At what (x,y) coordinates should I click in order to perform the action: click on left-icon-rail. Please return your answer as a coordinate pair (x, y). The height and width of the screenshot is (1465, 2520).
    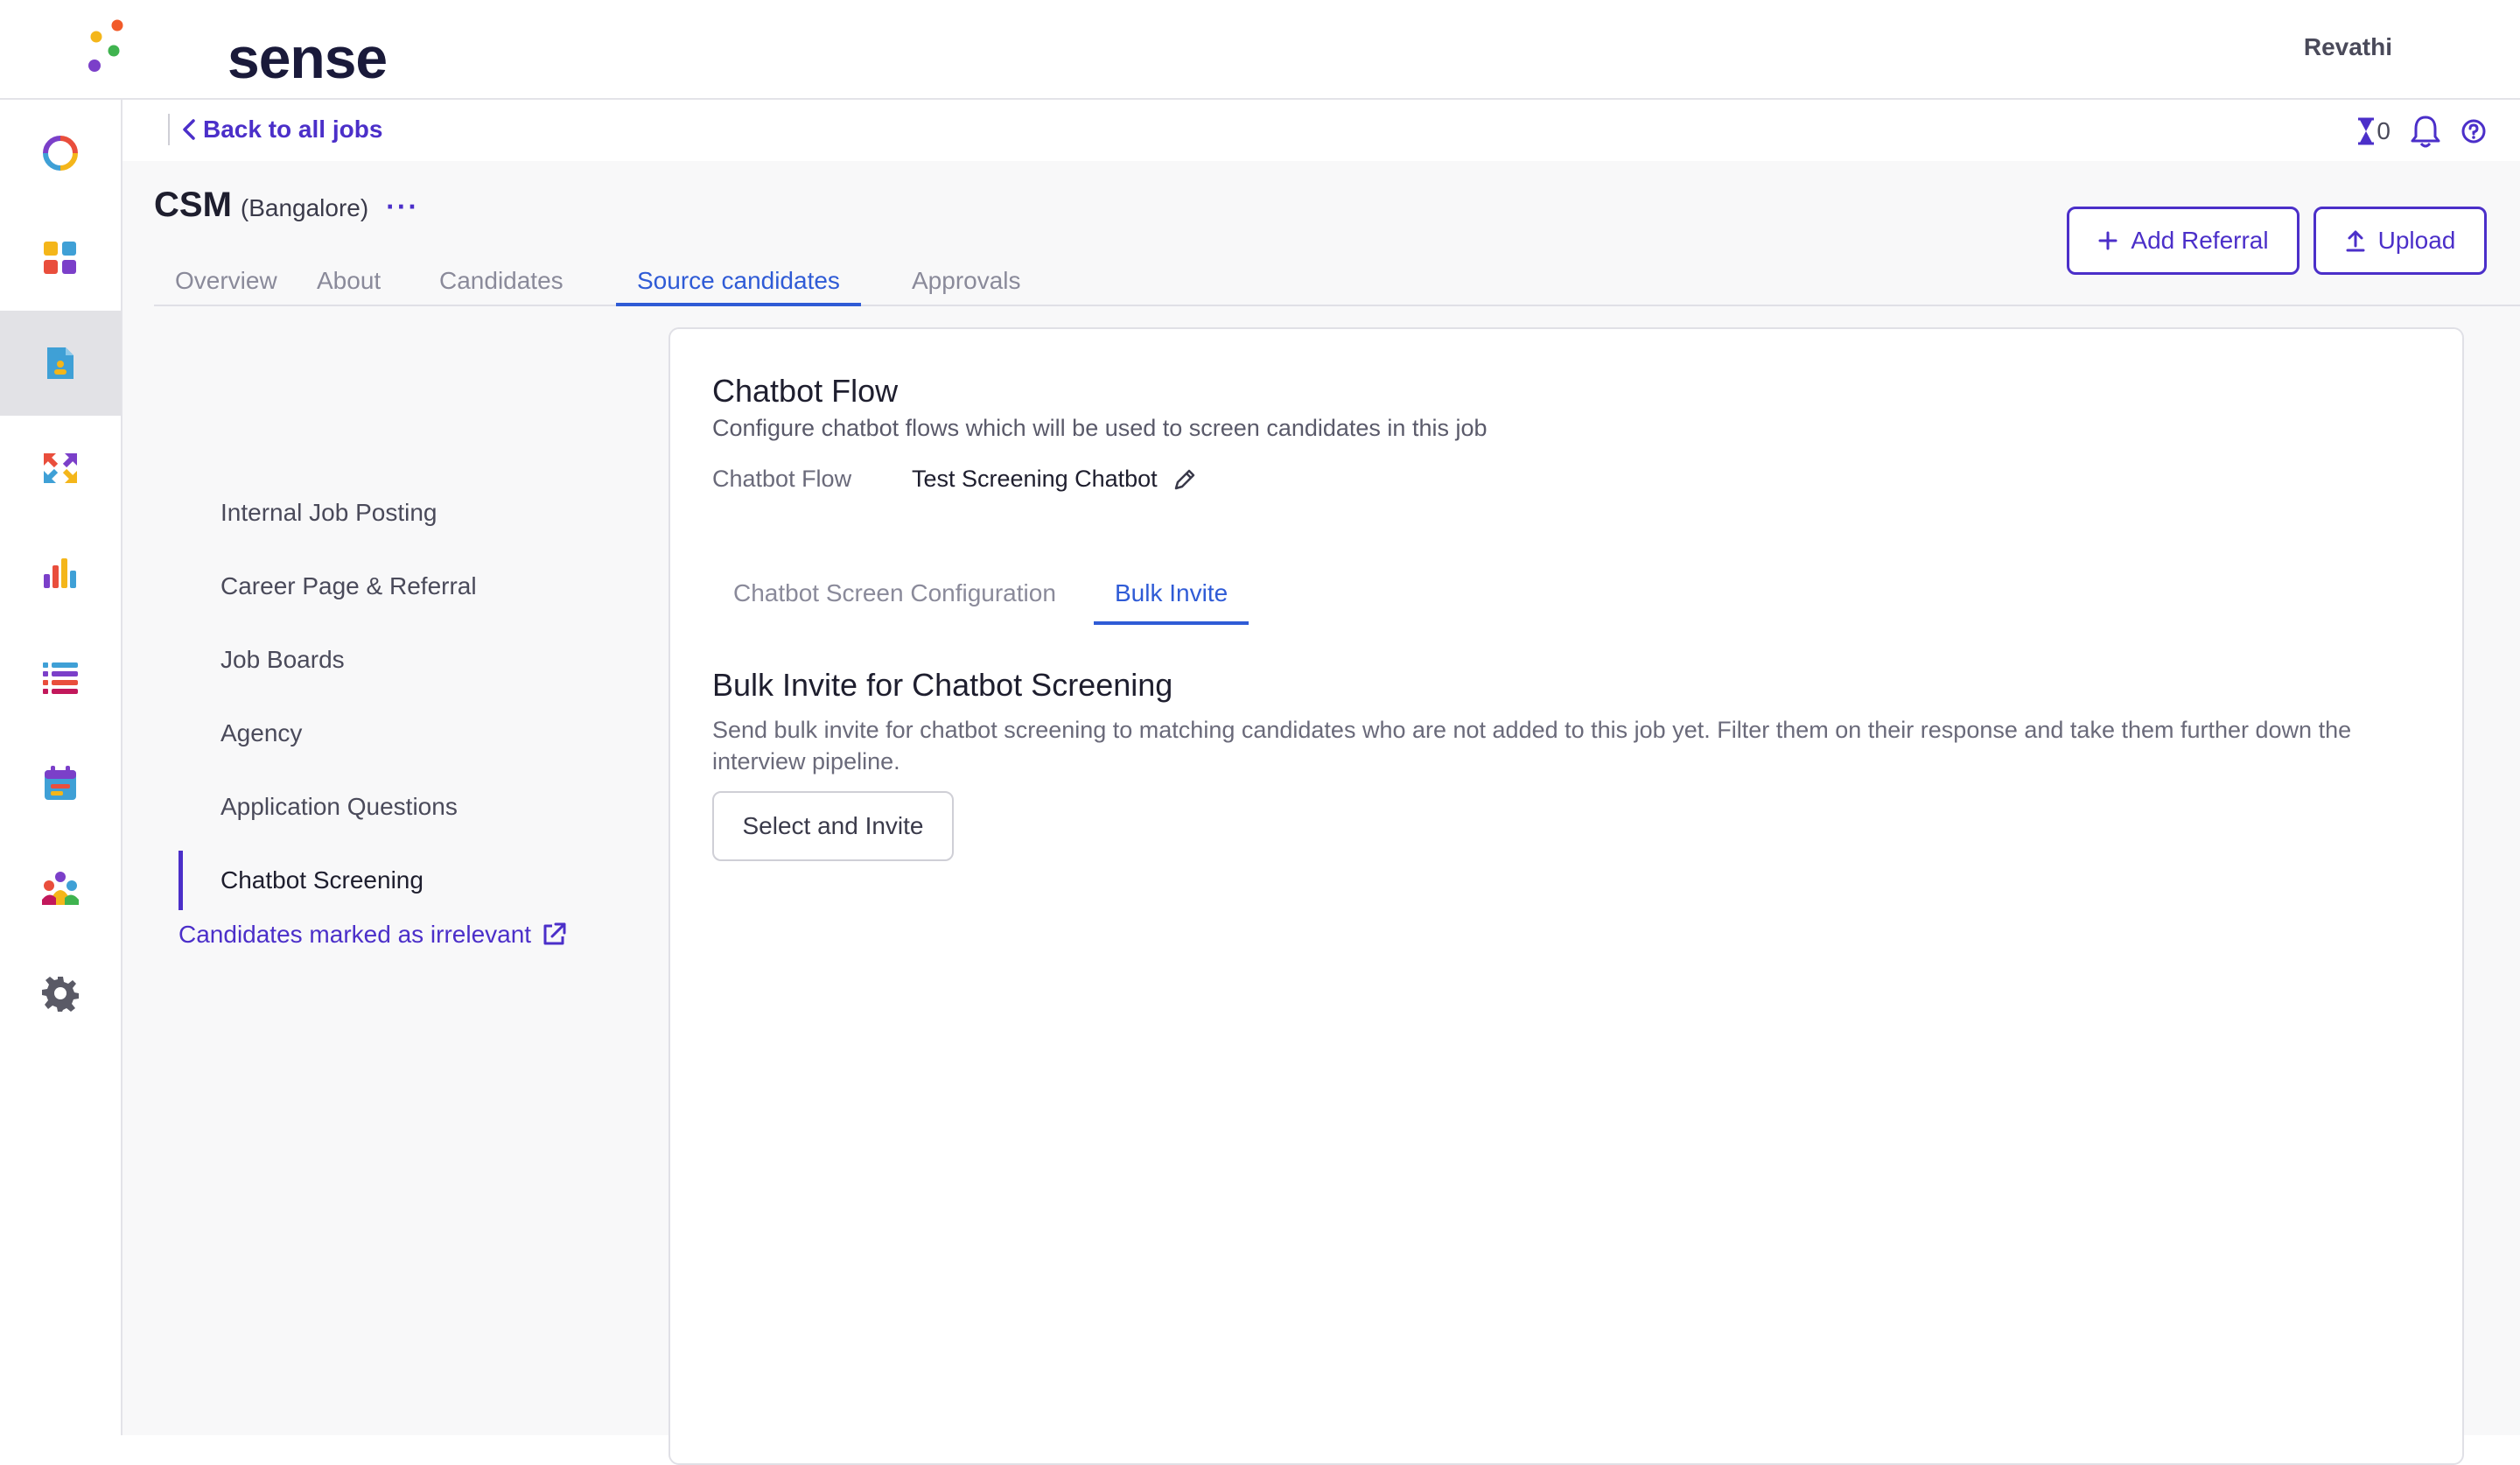
    Looking at the image, I should click on (61, 767).